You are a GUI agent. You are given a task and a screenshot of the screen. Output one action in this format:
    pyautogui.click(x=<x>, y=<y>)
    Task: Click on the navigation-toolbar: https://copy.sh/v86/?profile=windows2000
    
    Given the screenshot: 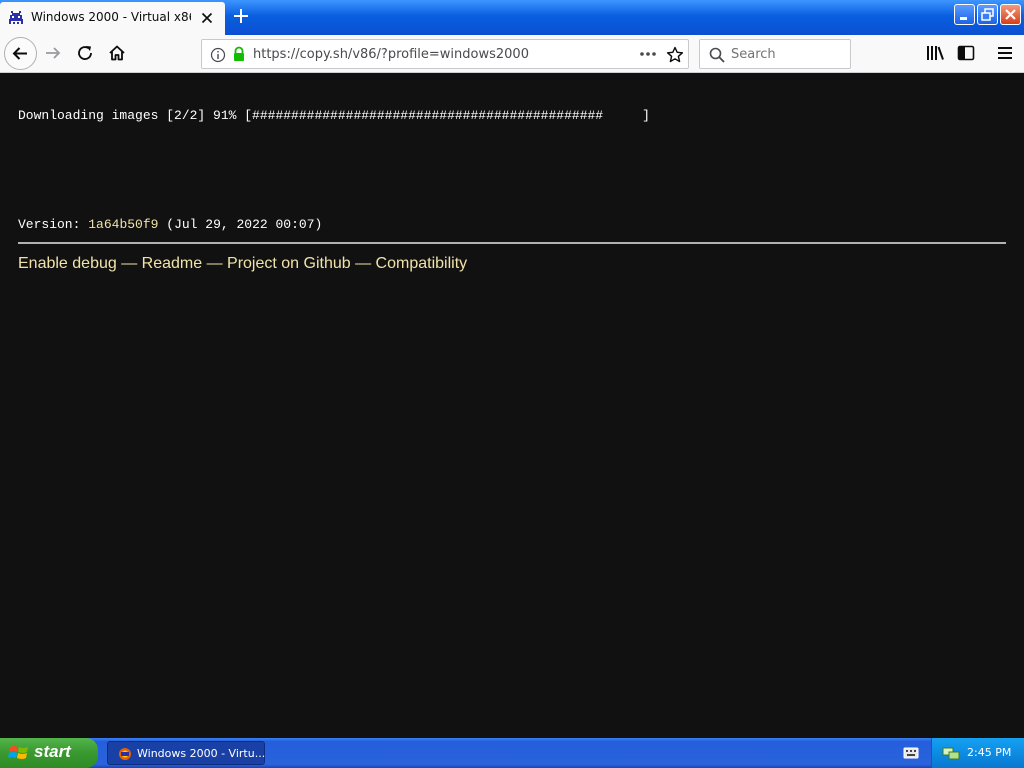 What is the action you would take?
    pyautogui.click(x=512, y=54)
    